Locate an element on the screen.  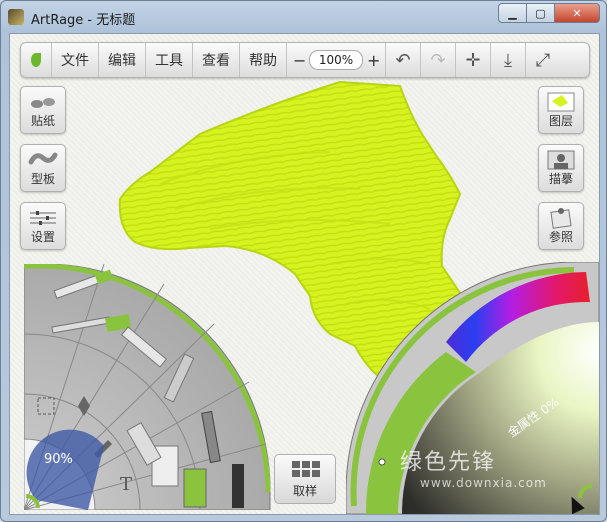
stencil-swirl-icon is located at coordinates (43, 160).